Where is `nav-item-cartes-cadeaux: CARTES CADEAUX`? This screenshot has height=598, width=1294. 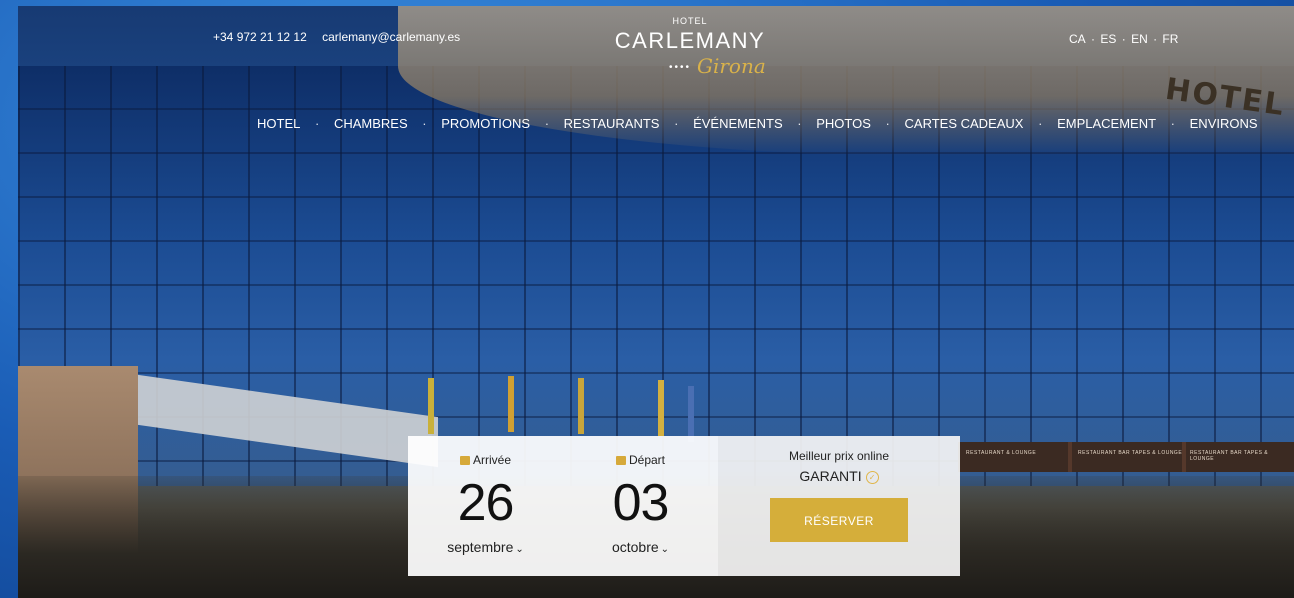 nav-item-cartes-cadeaux: CARTES CADEAUX is located at coordinates (964, 123).